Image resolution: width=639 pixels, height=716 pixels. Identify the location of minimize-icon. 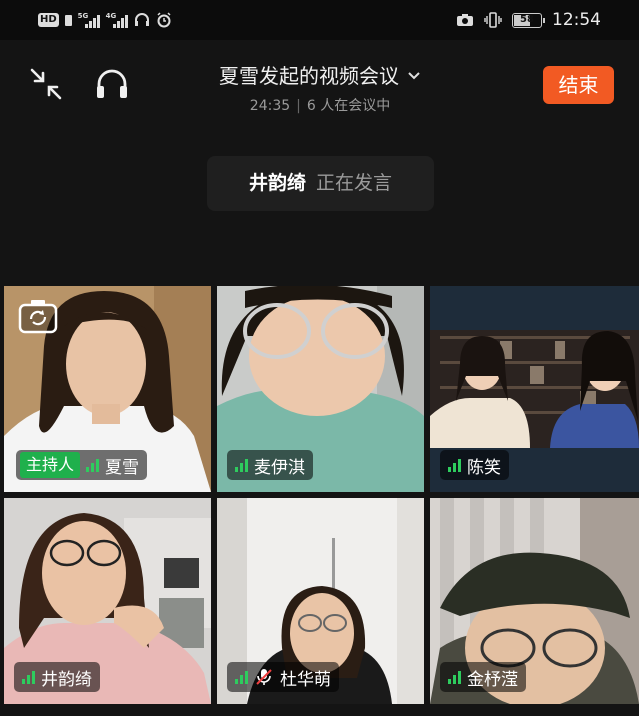
(46, 84).